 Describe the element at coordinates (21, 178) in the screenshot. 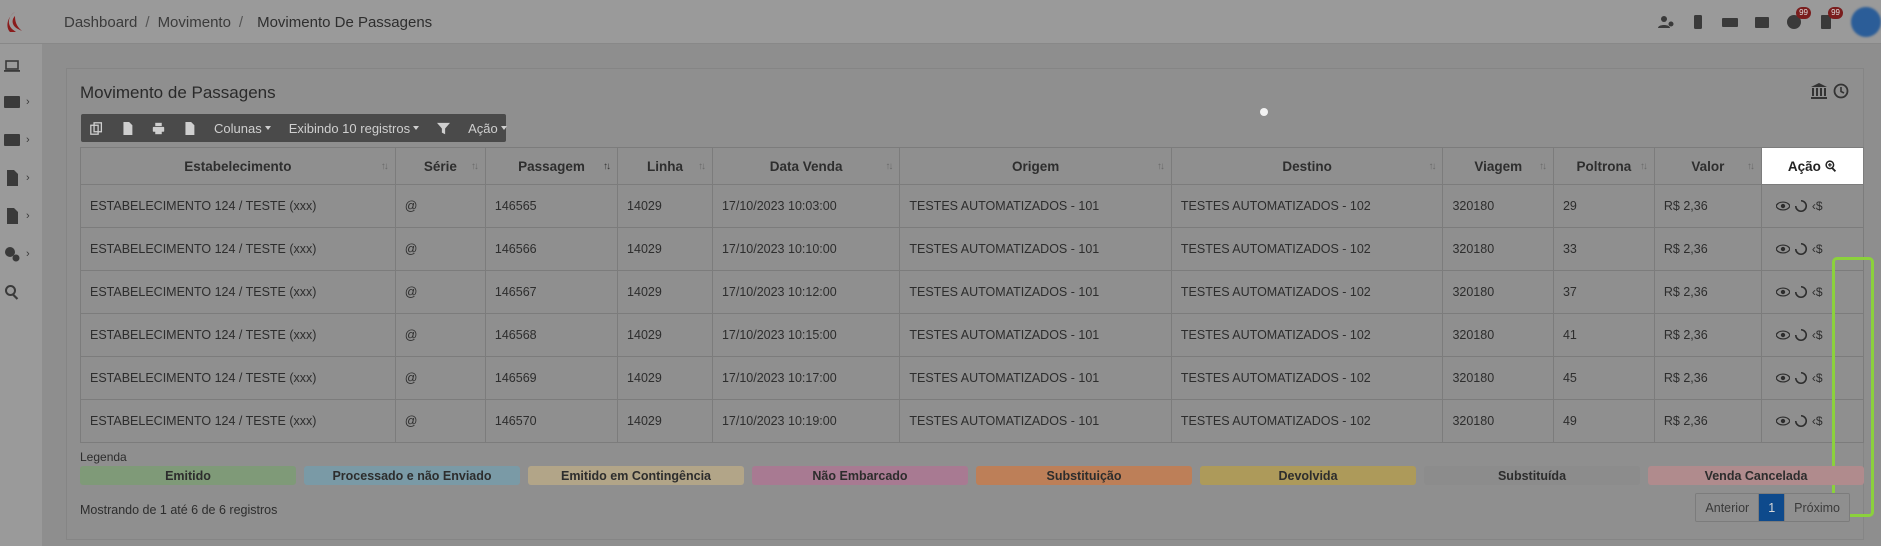

I see `sidebar-item-file: ›` at that location.